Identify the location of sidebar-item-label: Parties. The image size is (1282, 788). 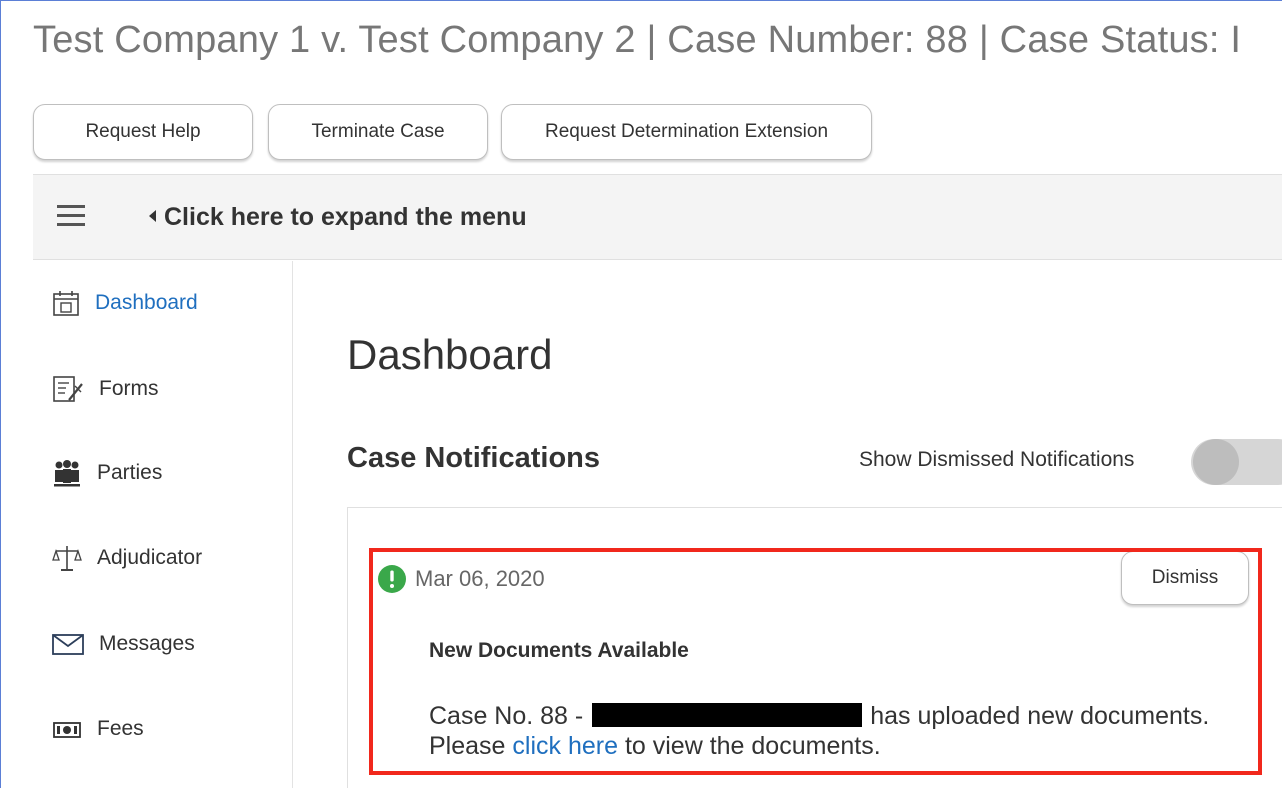
(130, 472).